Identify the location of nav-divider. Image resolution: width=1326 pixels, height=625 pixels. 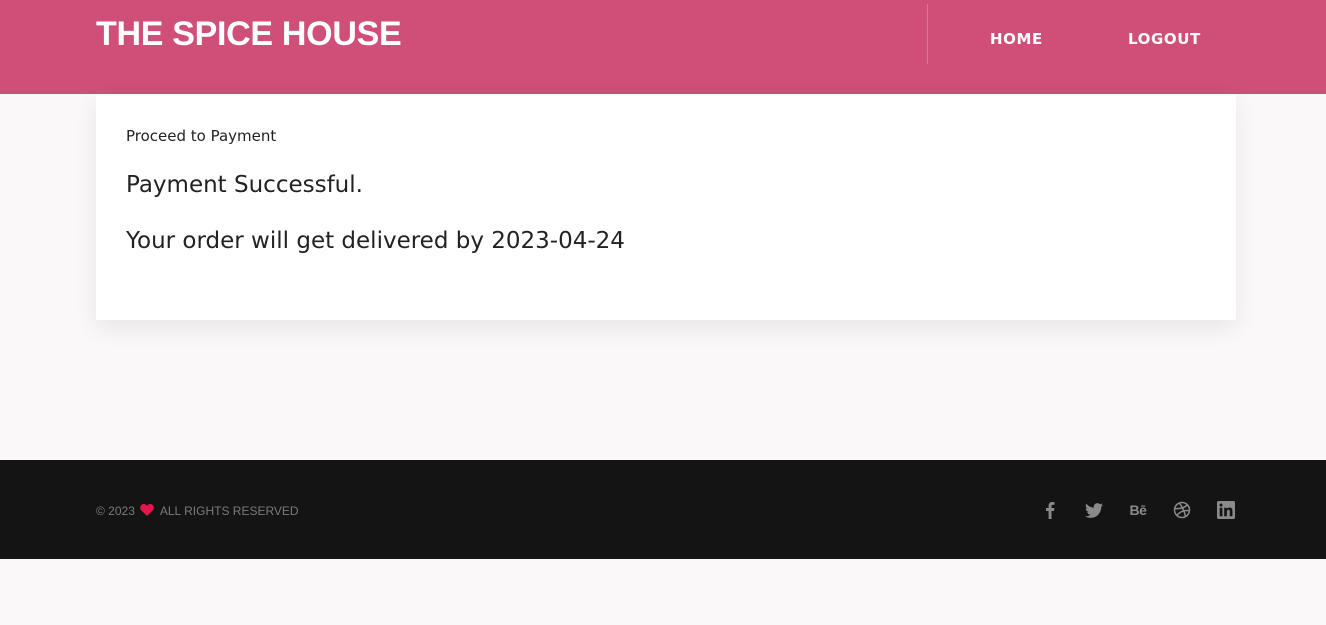
(927, 34).